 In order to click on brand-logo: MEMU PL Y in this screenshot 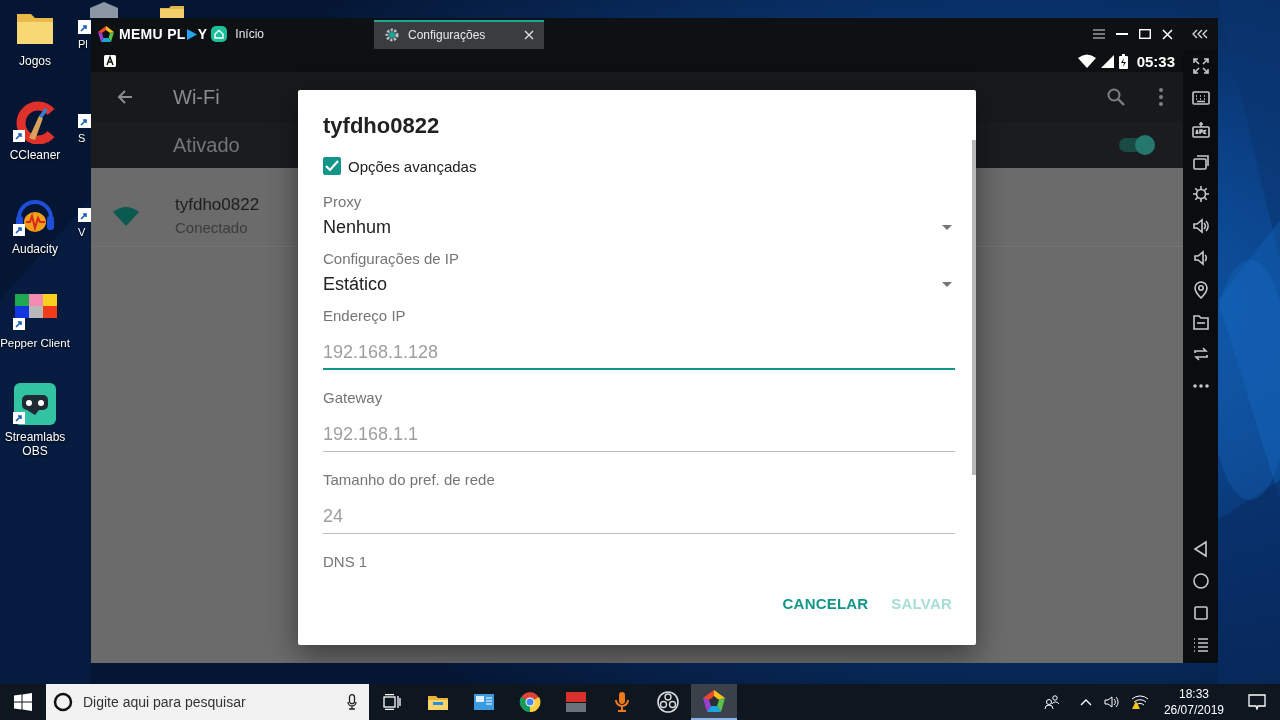, I will do `click(163, 34)`.